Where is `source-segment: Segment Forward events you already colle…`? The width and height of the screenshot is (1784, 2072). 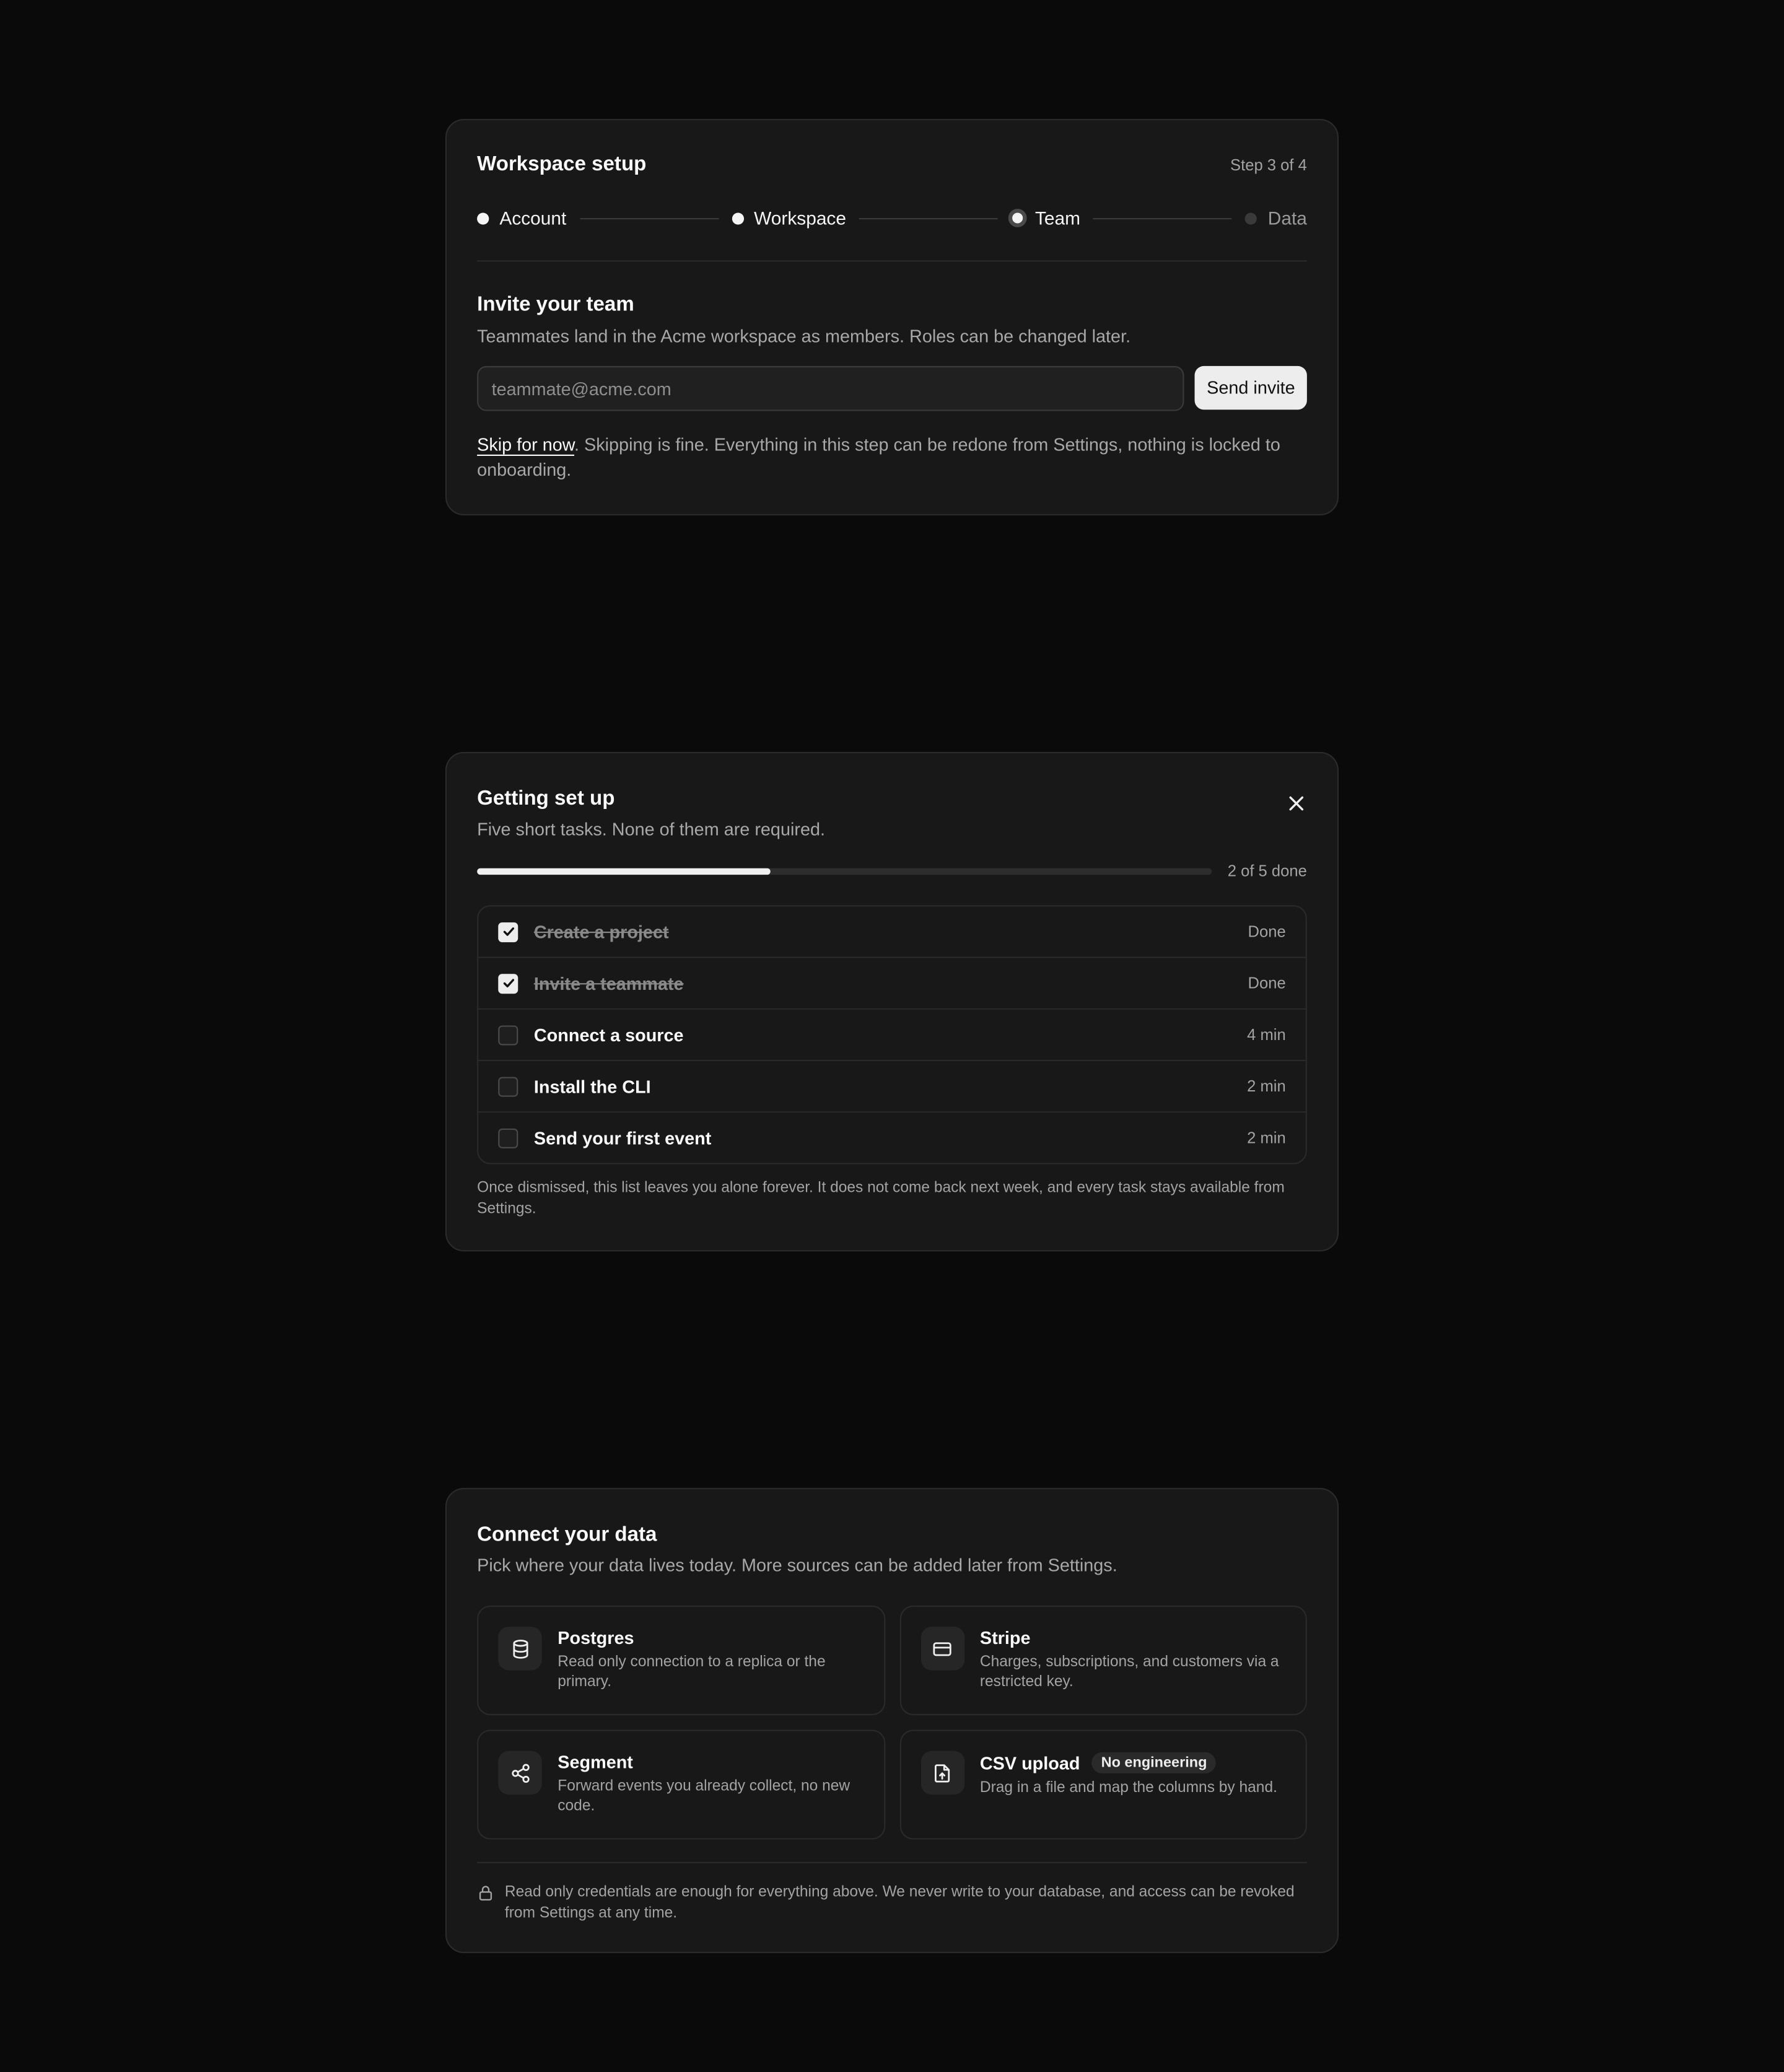 source-segment: Segment Forward events you already colle… is located at coordinates (681, 1784).